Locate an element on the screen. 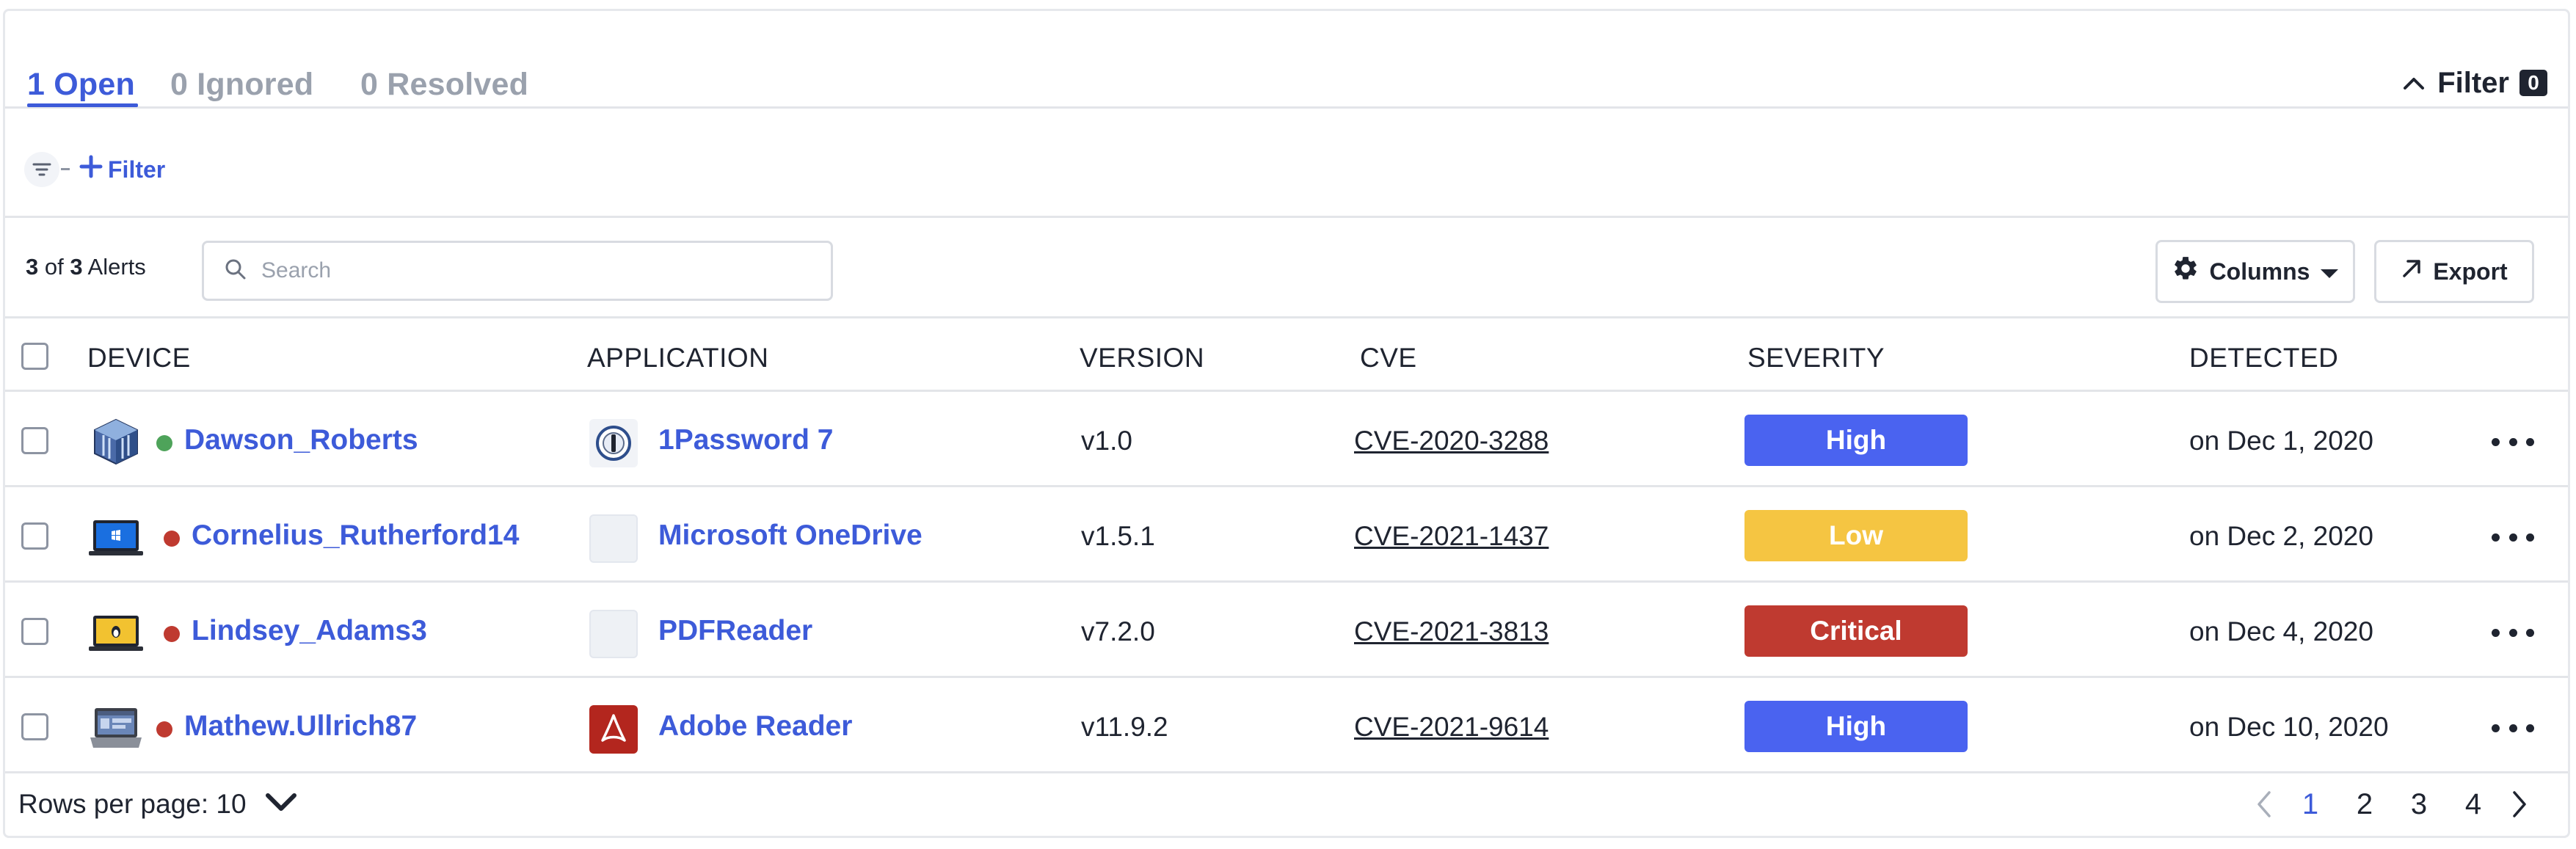 Image resolution: width=2576 pixels, height=849 pixels. gear-icon is located at coordinates (2186, 271).